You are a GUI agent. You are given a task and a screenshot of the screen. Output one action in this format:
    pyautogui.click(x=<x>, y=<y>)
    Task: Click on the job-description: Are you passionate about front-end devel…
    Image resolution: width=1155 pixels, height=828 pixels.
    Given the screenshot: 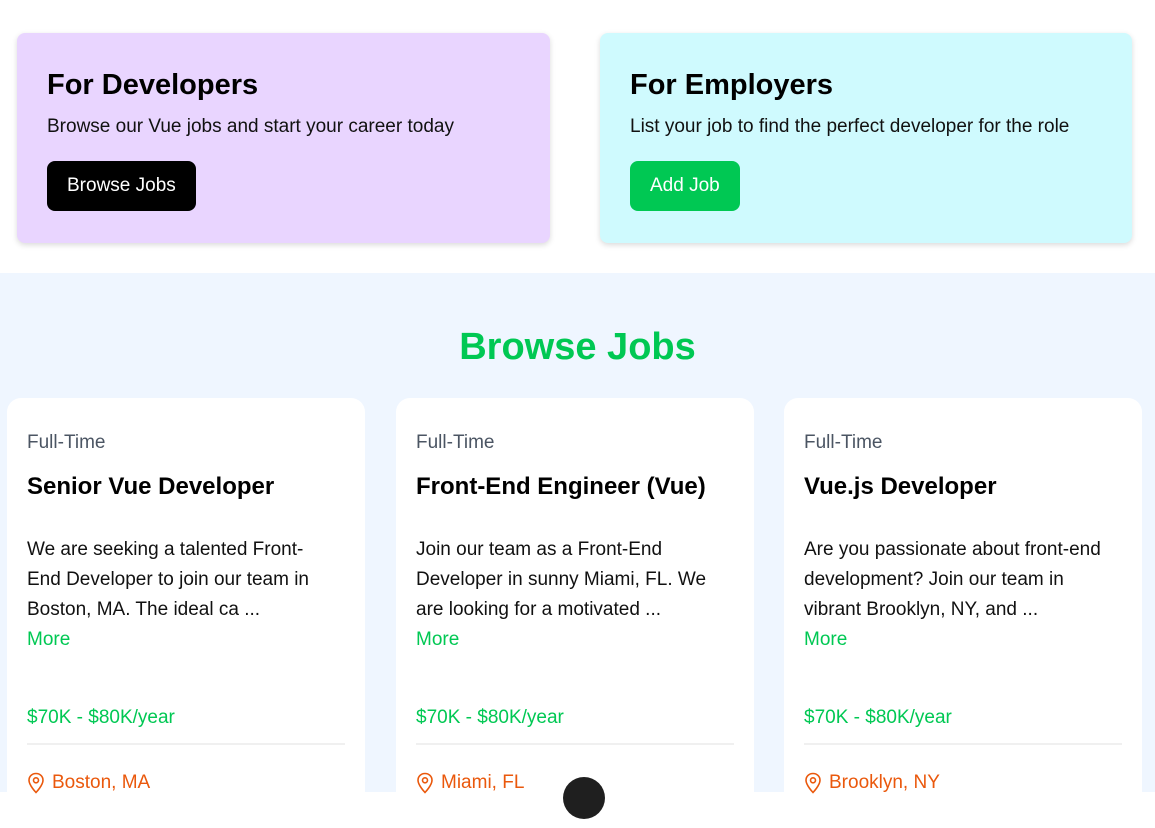 What is the action you would take?
    pyautogui.click(x=959, y=595)
    